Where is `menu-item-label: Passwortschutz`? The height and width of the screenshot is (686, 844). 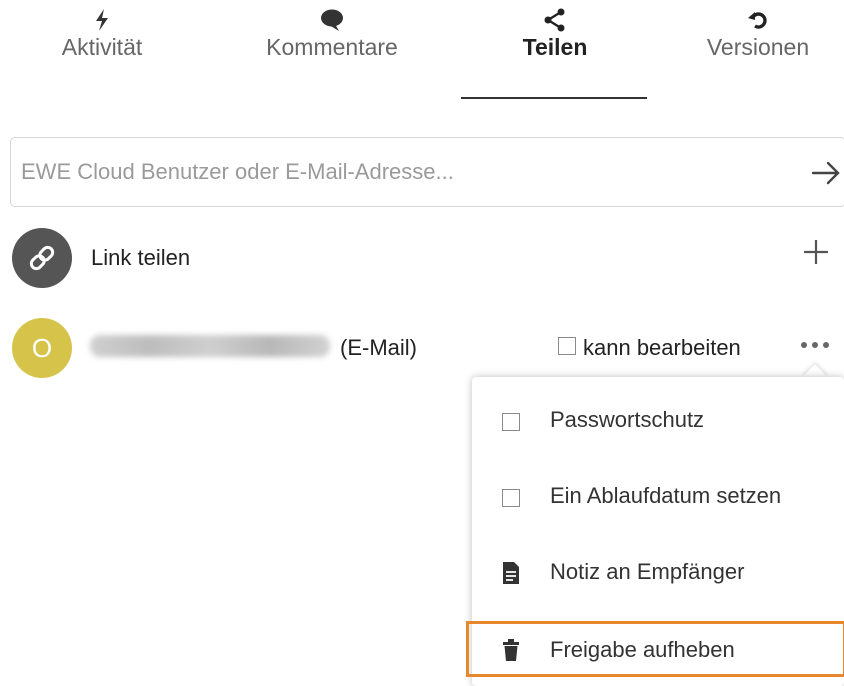
menu-item-label: Passwortschutz is located at coordinates (627, 419).